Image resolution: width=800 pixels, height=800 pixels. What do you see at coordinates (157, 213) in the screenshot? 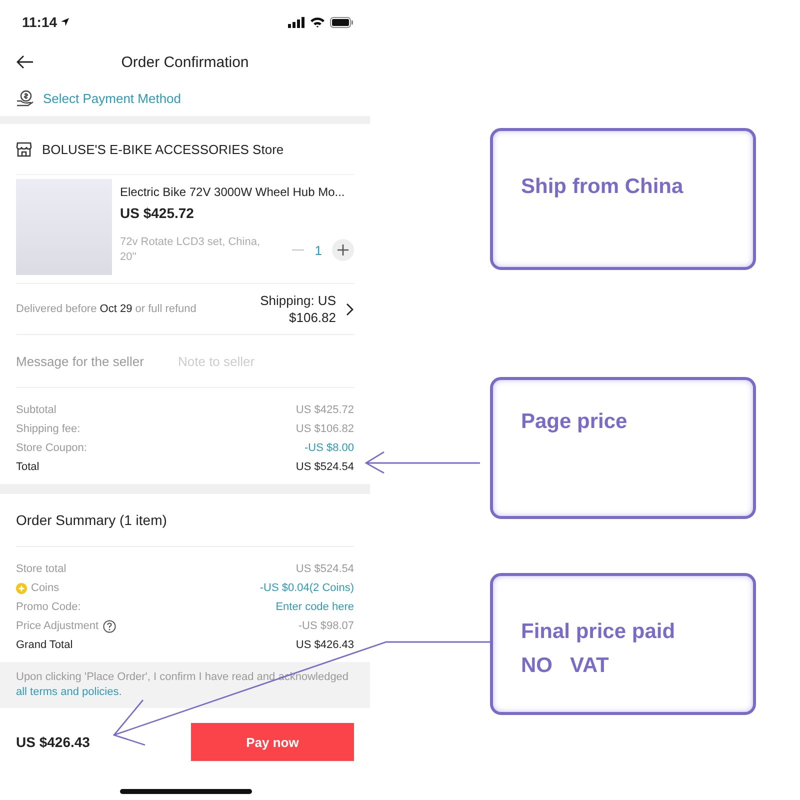
I see `product-price: US $425.72` at bounding box center [157, 213].